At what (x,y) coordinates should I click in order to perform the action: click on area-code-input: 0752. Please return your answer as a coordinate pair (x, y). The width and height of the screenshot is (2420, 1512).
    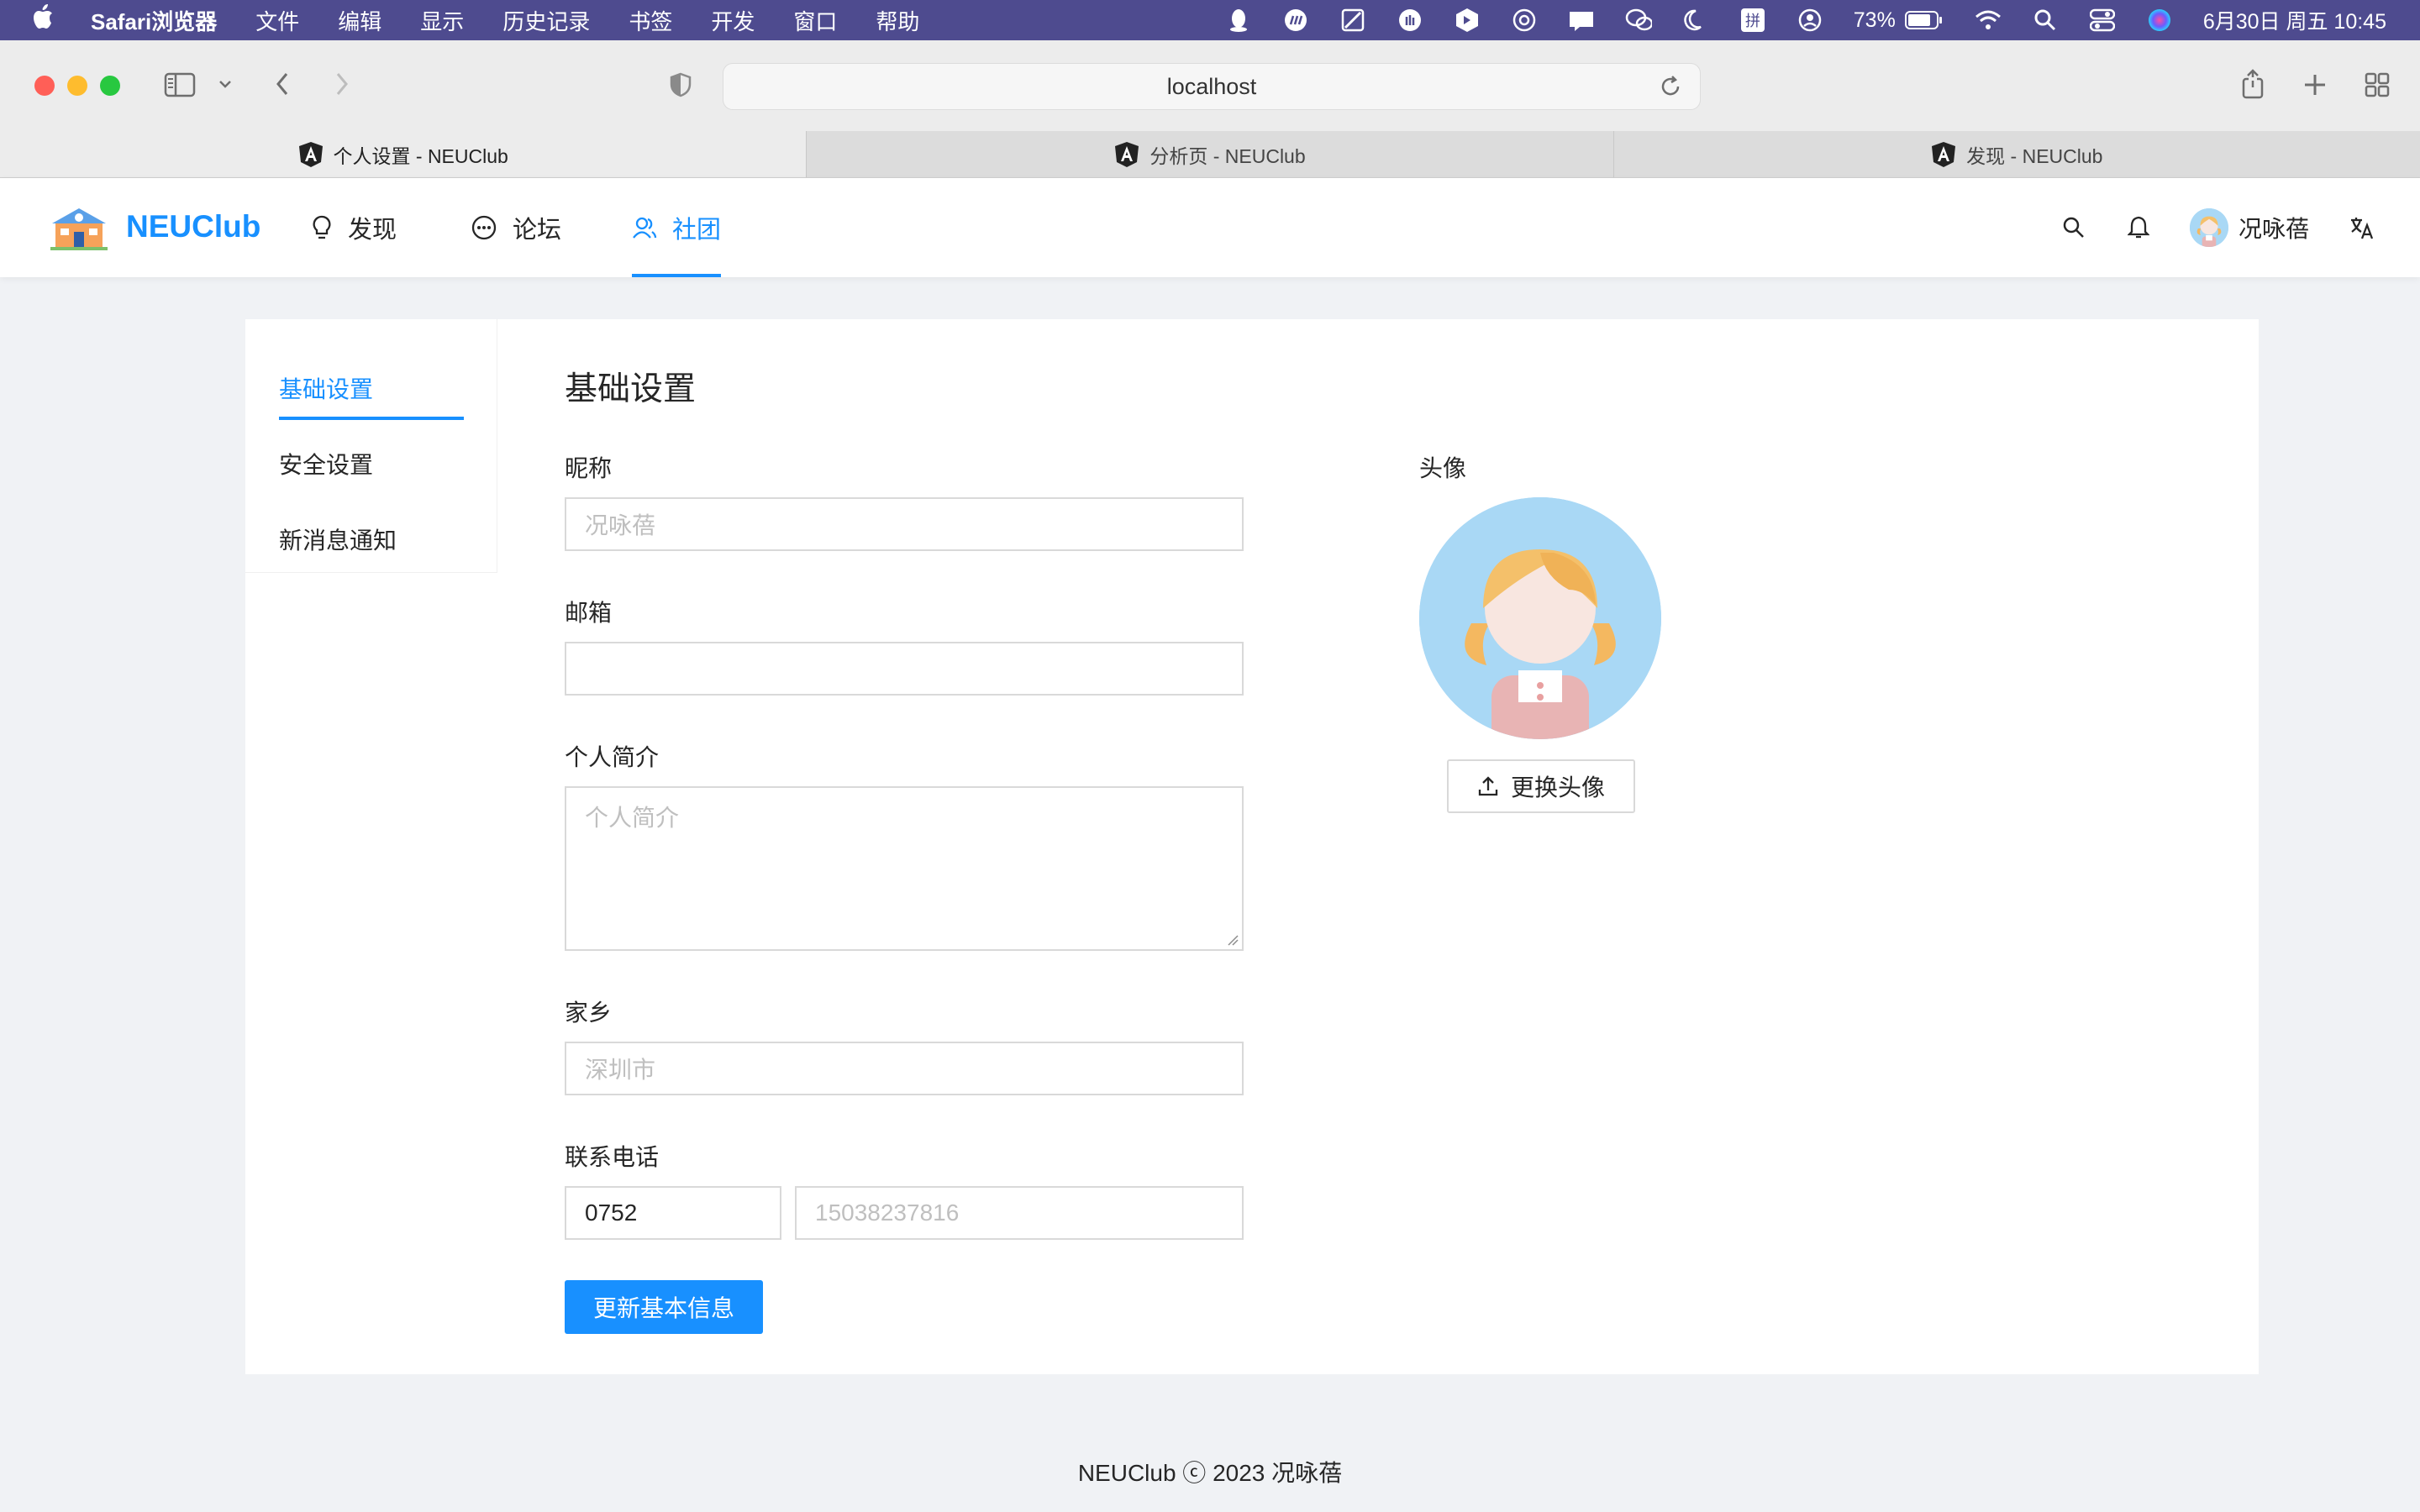
    Looking at the image, I should click on (673, 1213).